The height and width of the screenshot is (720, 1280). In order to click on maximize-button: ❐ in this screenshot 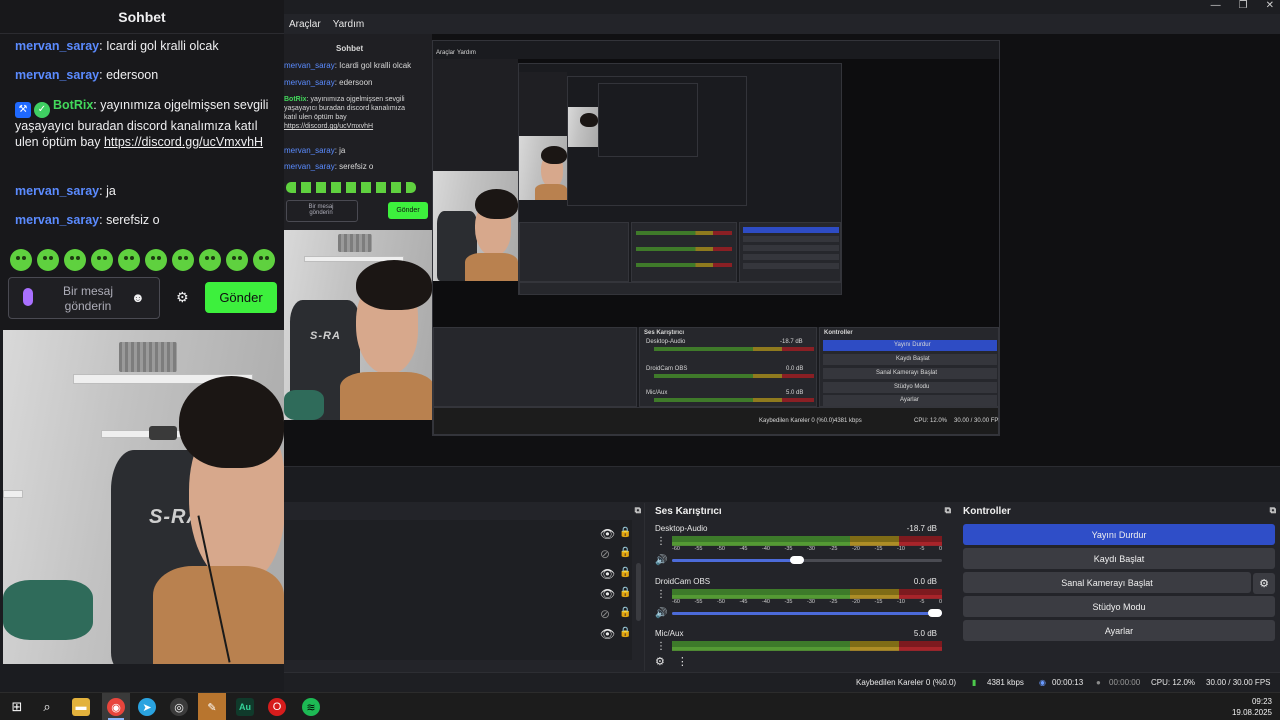, I will do `click(1243, 5)`.